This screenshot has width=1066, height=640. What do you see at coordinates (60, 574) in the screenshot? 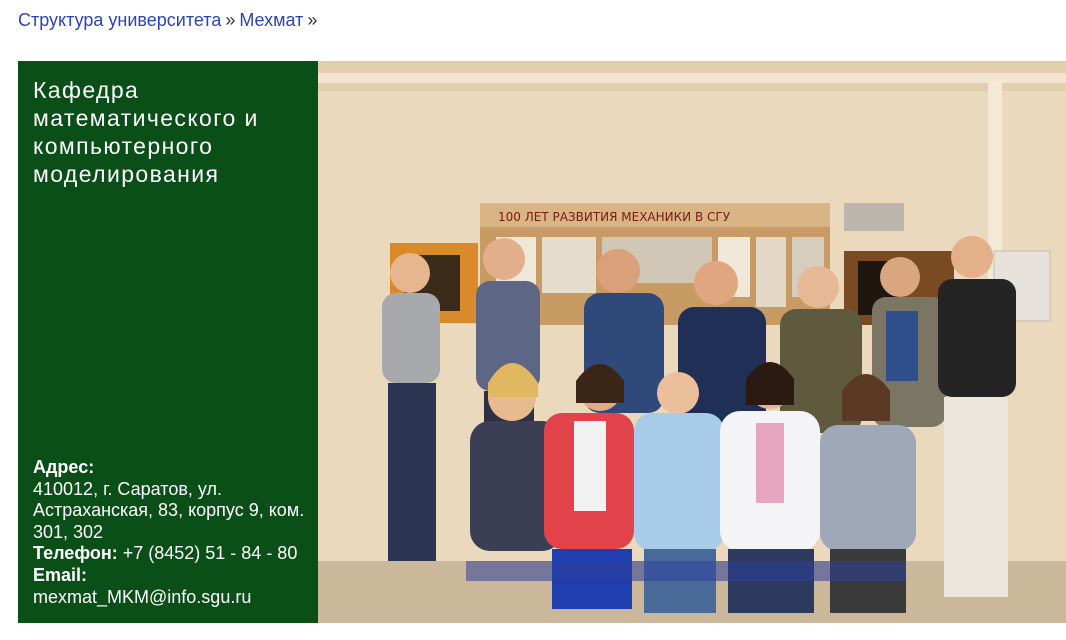
I see `email-label: Email:` at bounding box center [60, 574].